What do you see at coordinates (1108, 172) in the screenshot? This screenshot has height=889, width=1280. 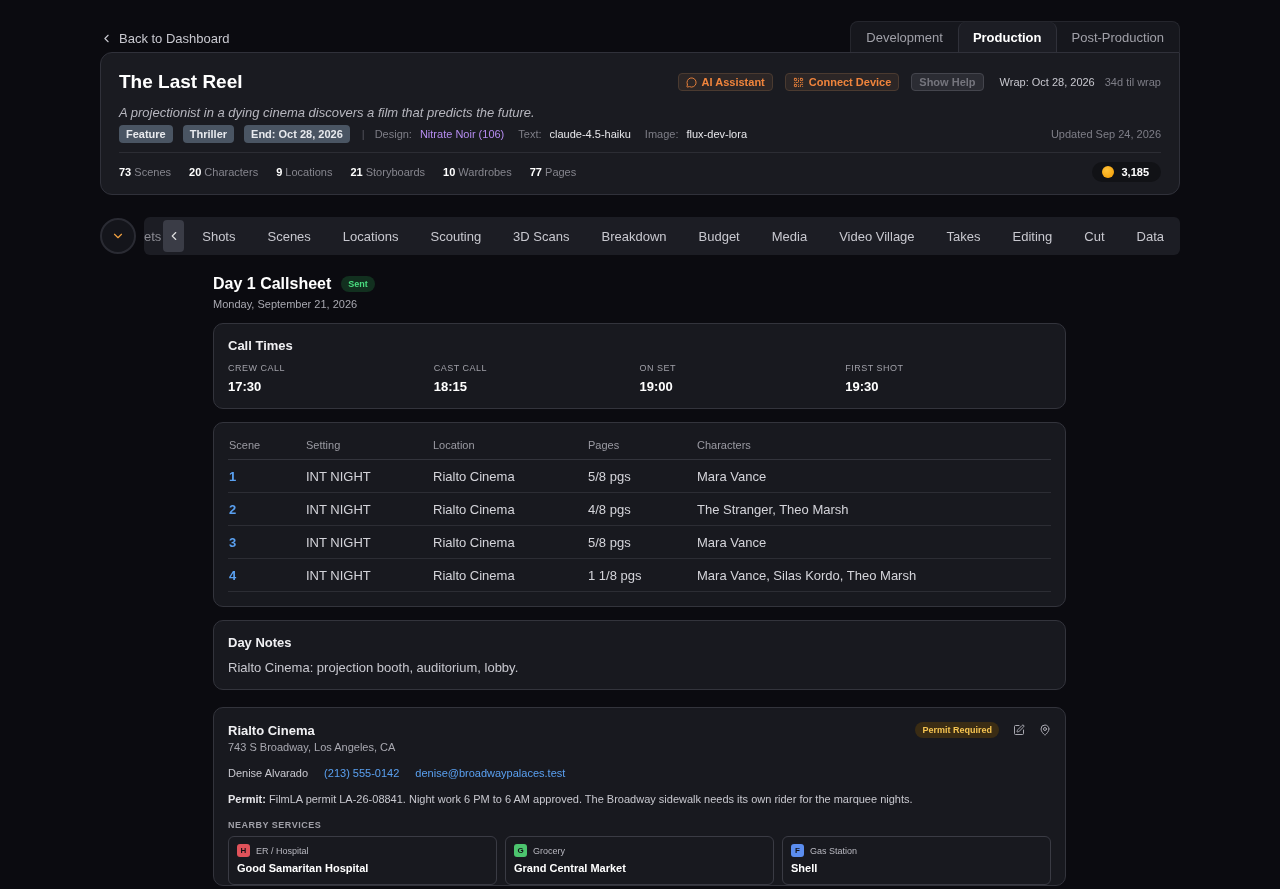 I see `coin-icon` at bounding box center [1108, 172].